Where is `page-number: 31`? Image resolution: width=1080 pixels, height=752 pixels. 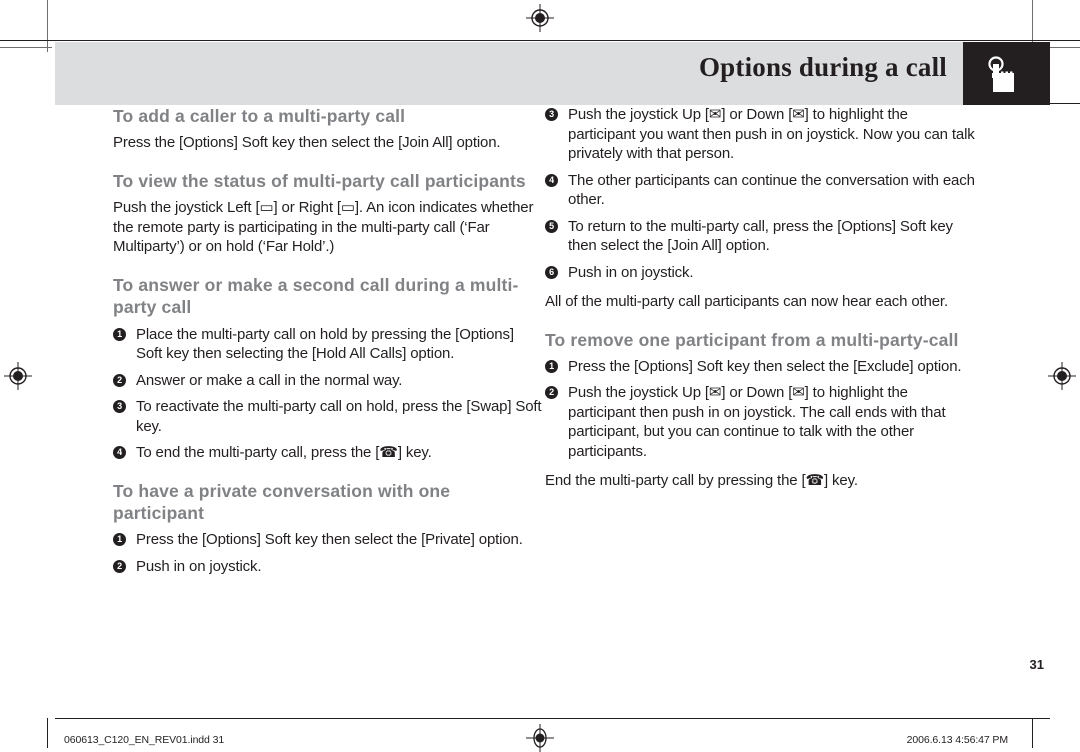 page-number: 31 is located at coordinates (1036, 664).